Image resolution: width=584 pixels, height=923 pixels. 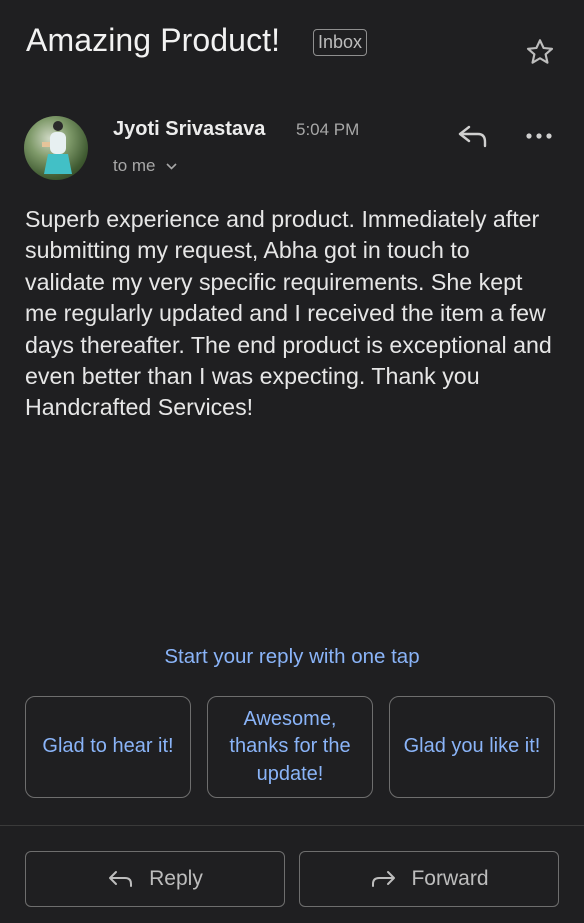 What do you see at coordinates (472, 747) in the screenshot?
I see `smart-reply-chip: Glad you like it!` at bounding box center [472, 747].